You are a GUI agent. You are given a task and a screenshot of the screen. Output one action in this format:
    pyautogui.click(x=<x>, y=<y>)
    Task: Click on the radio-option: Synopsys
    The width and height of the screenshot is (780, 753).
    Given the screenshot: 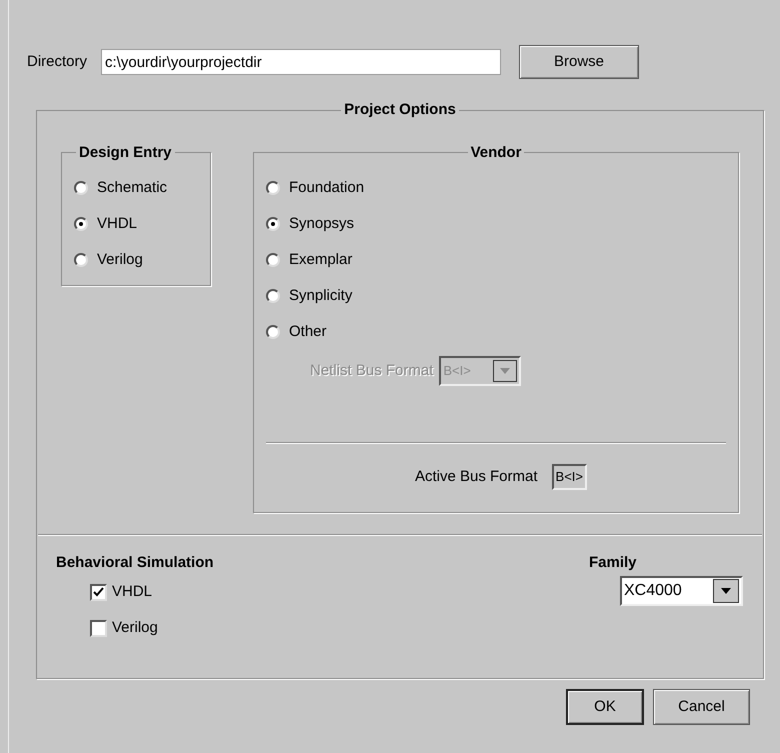 What is the action you would take?
    pyautogui.click(x=496, y=224)
    